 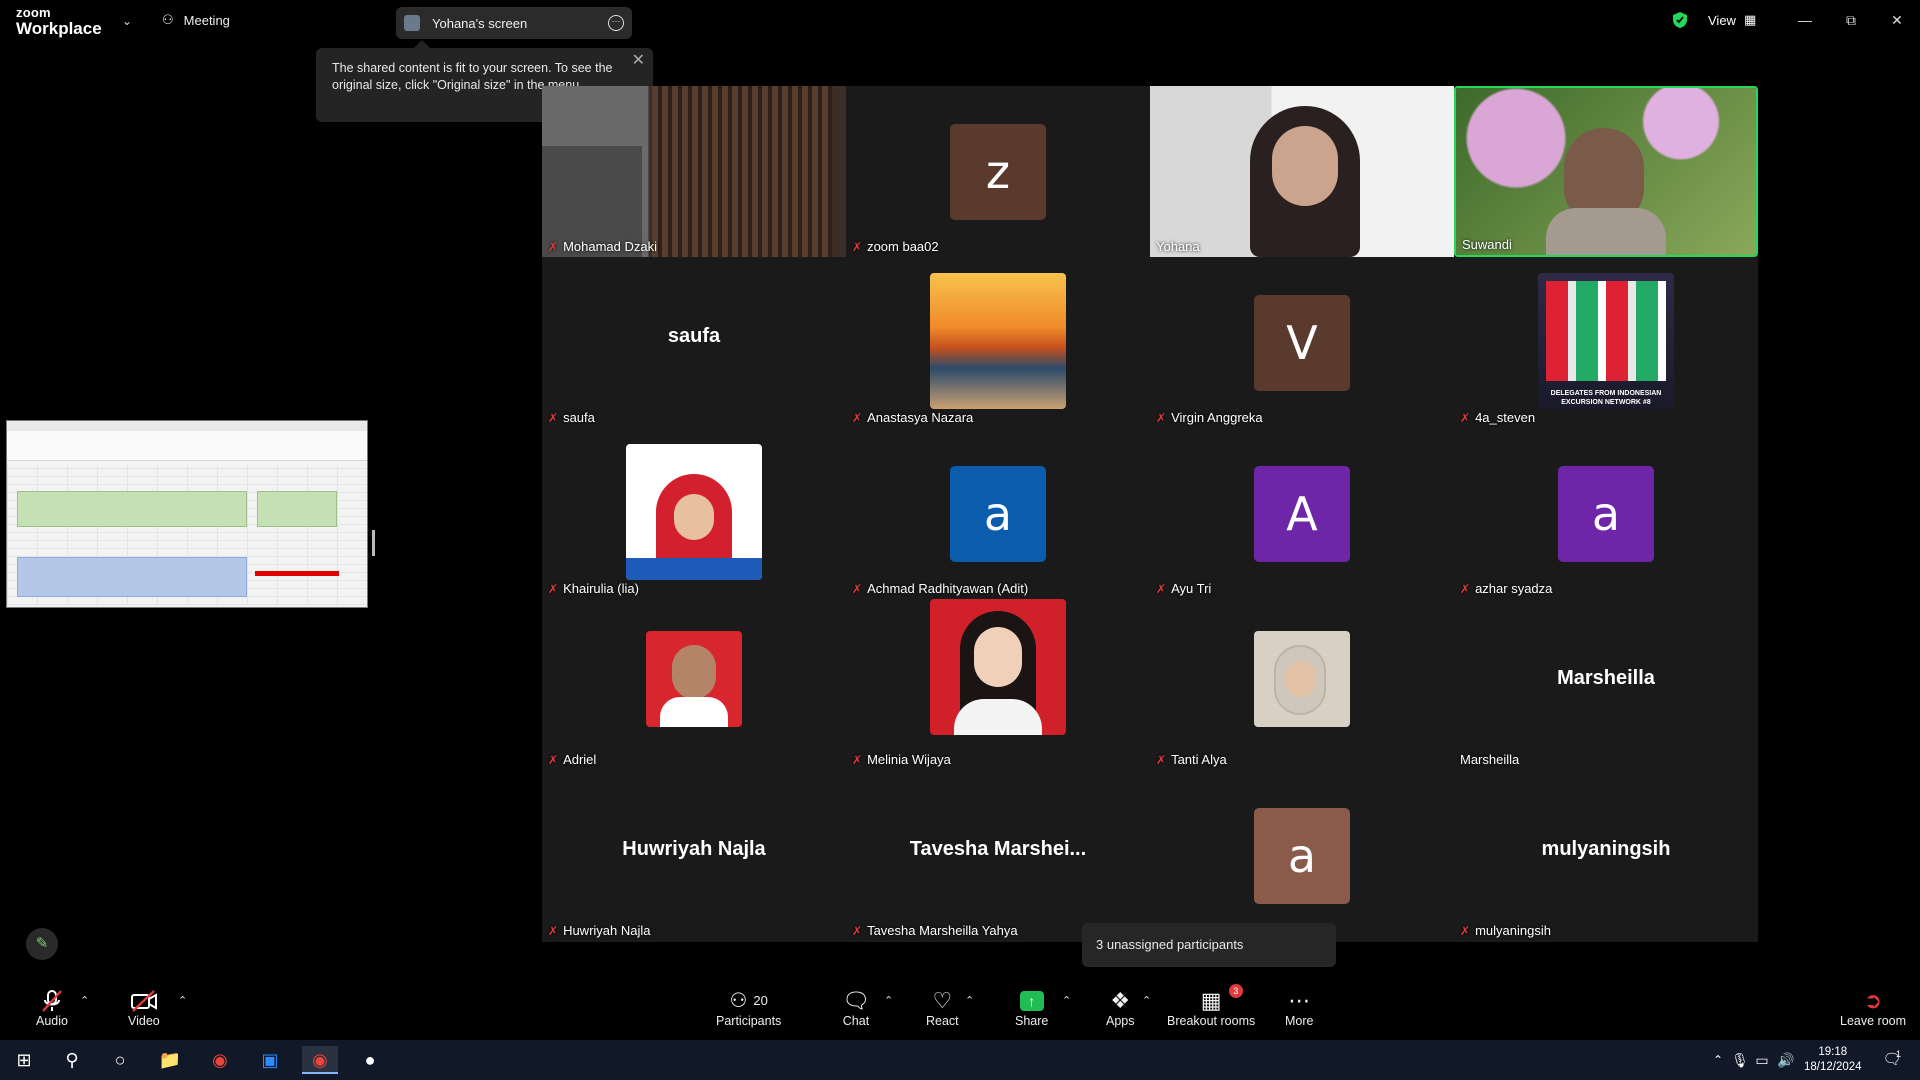 I want to click on participant-tile-ayu-tri: A ✗ Ayu Tri, so click(x=1302, y=513).